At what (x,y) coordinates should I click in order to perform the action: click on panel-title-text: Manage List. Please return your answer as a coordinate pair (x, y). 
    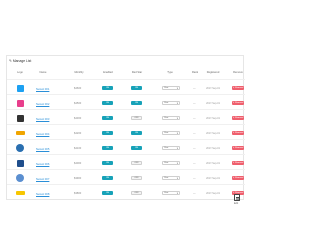
    Looking at the image, I should click on (22, 61).